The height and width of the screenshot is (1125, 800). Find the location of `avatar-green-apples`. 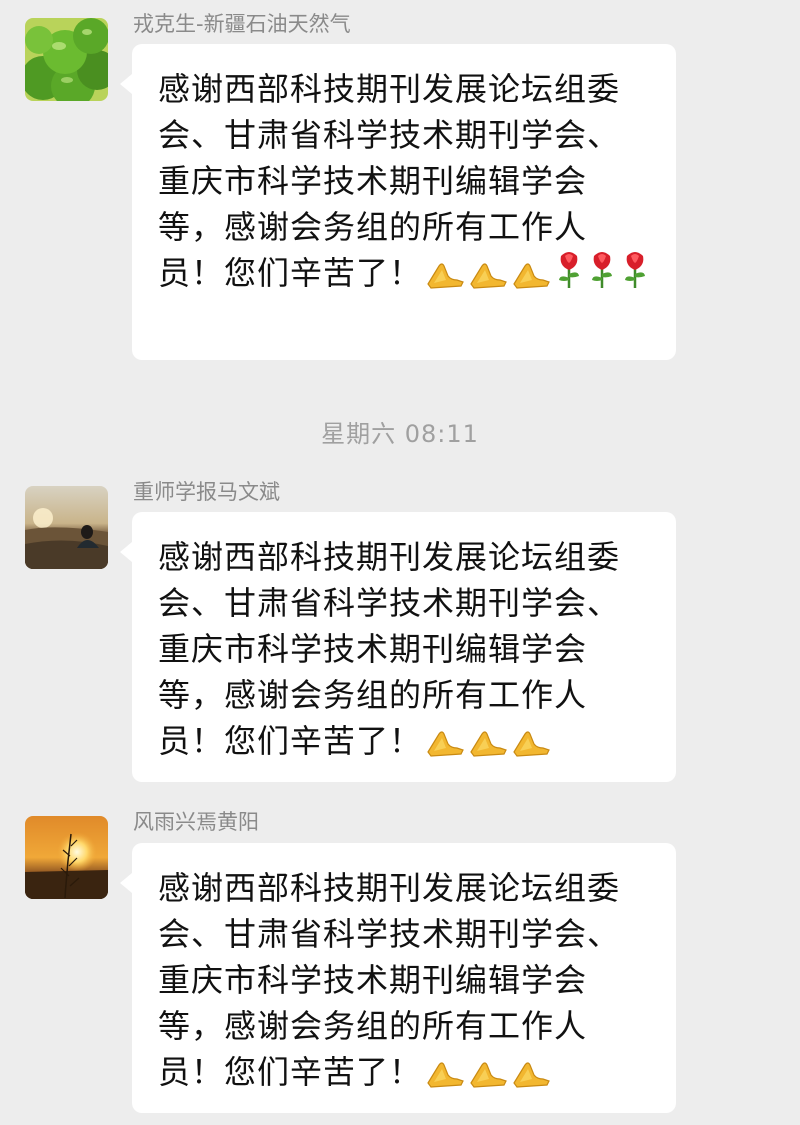

avatar-green-apples is located at coordinates (66, 59).